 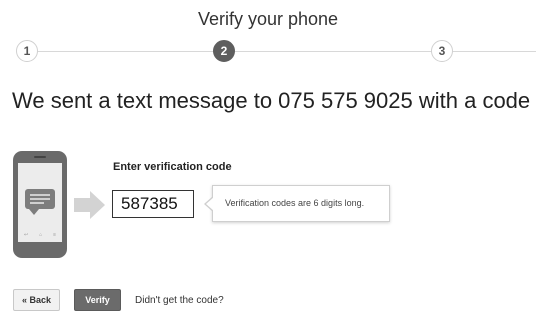 I want to click on tooltip-text: Verification codes are 6 digits long., so click(x=295, y=203).